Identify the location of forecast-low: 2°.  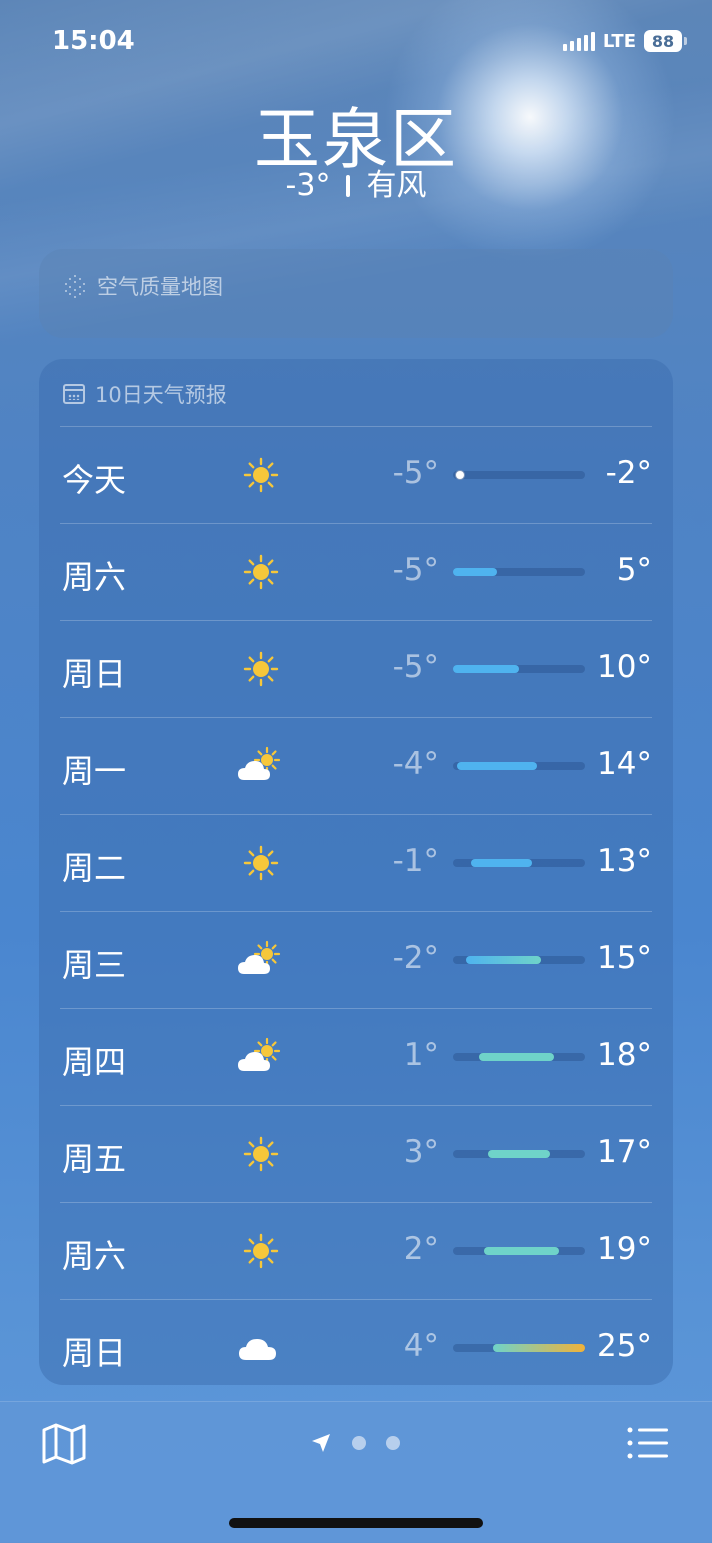
(421, 1249).